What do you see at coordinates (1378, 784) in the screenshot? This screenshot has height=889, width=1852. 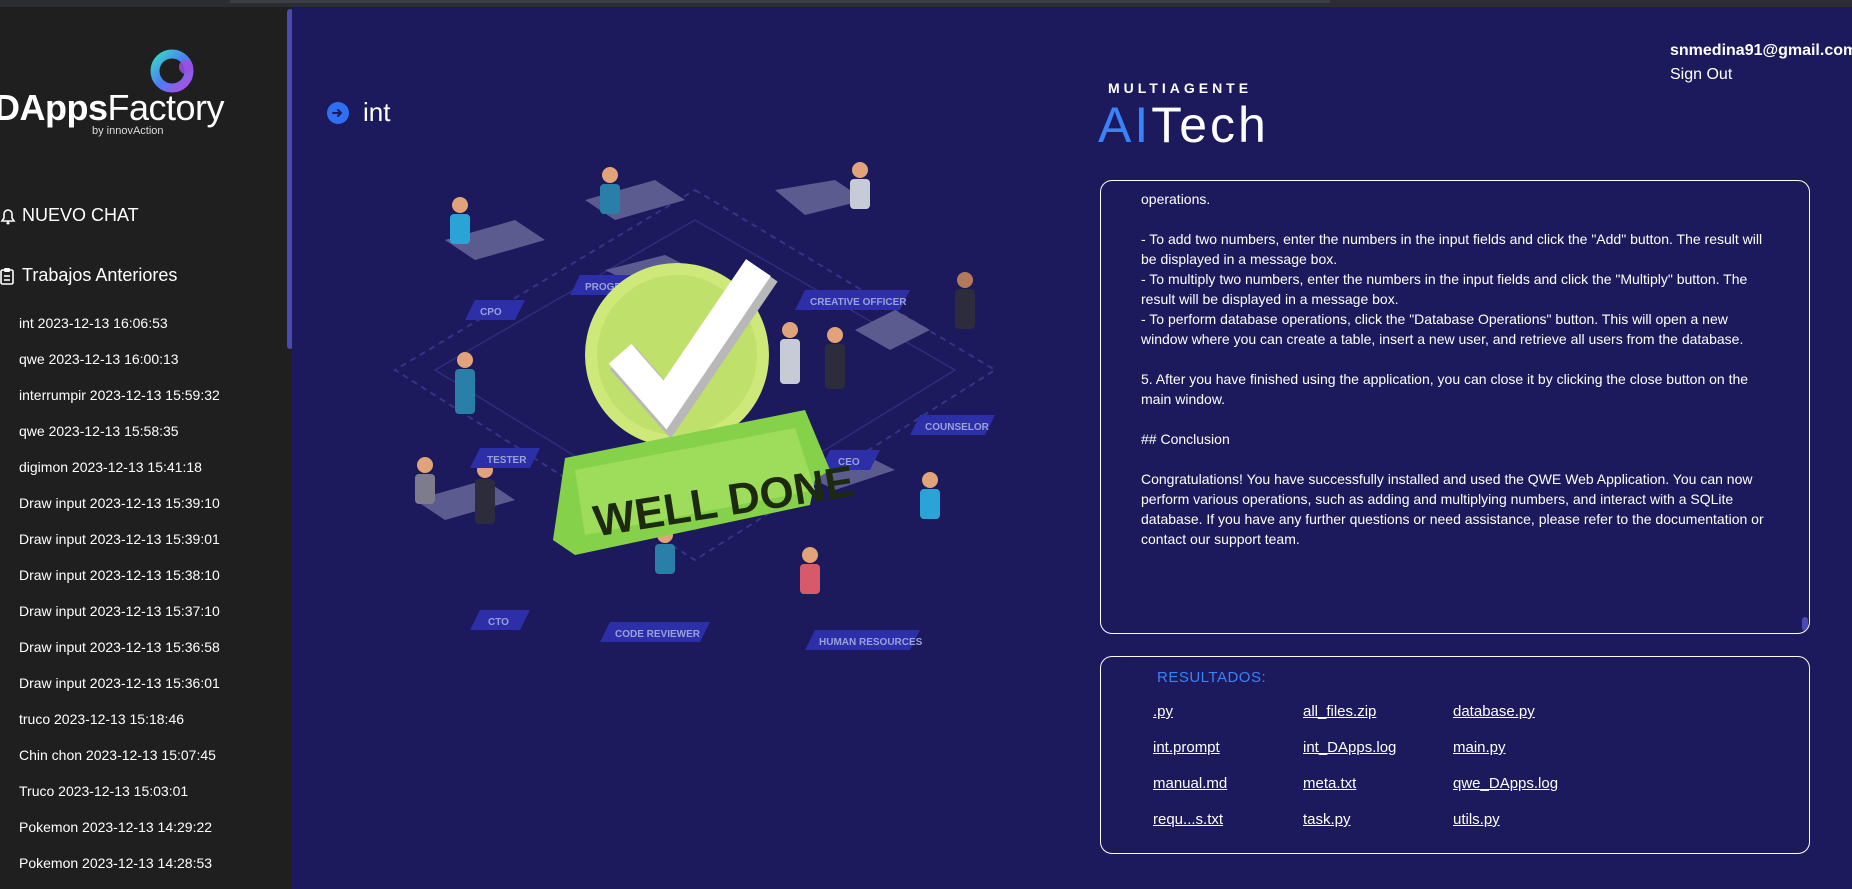 I see `result-file-link: meta.txt` at bounding box center [1378, 784].